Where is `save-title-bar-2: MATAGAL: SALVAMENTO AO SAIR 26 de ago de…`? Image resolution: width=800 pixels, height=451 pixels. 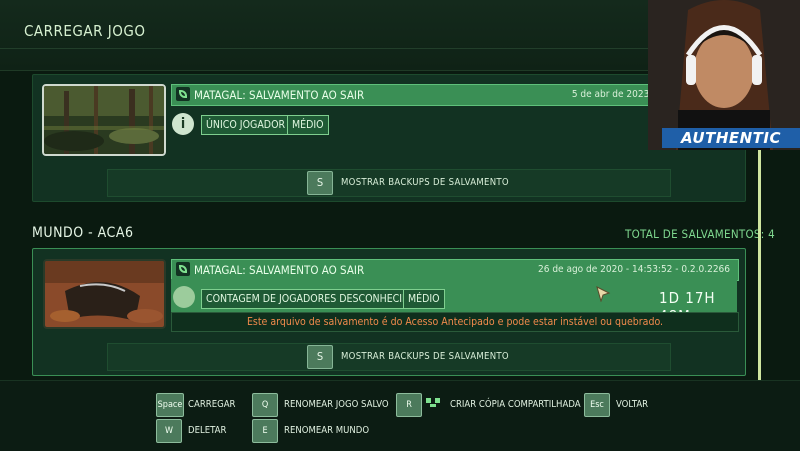 save-title-bar-2: MATAGAL: SALVAMENTO AO SAIR 26 de ago de… is located at coordinates (455, 270).